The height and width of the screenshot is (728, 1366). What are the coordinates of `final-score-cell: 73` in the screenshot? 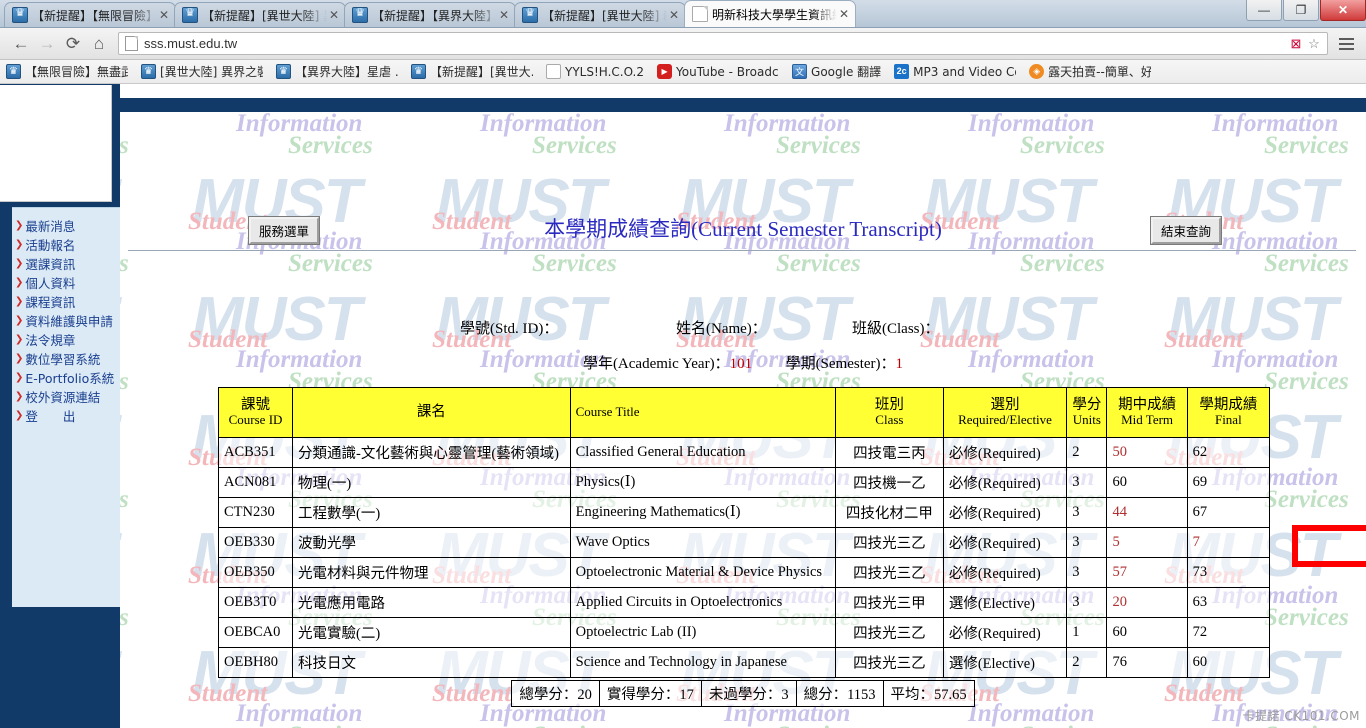 It's located at (1228, 572).